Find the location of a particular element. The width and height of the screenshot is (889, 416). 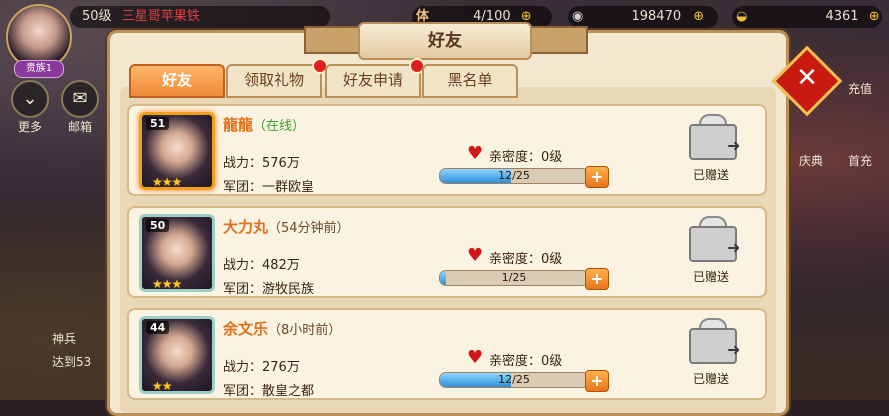

friend-power: 战力：482万 is located at coordinates (261, 265).